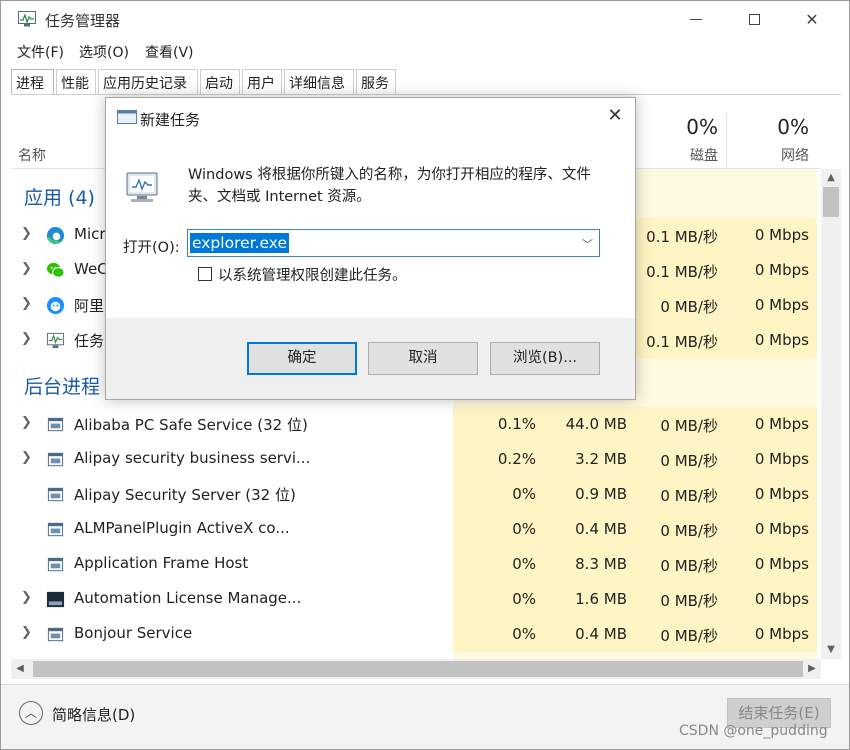 The height and width of the screenshot is (750, 850). What do you see at coordinates (312, 274) in the screenshot?
I see `admin-privileges-label: 以系统管理权限创建此任务。` at bounding box center [312, 274].